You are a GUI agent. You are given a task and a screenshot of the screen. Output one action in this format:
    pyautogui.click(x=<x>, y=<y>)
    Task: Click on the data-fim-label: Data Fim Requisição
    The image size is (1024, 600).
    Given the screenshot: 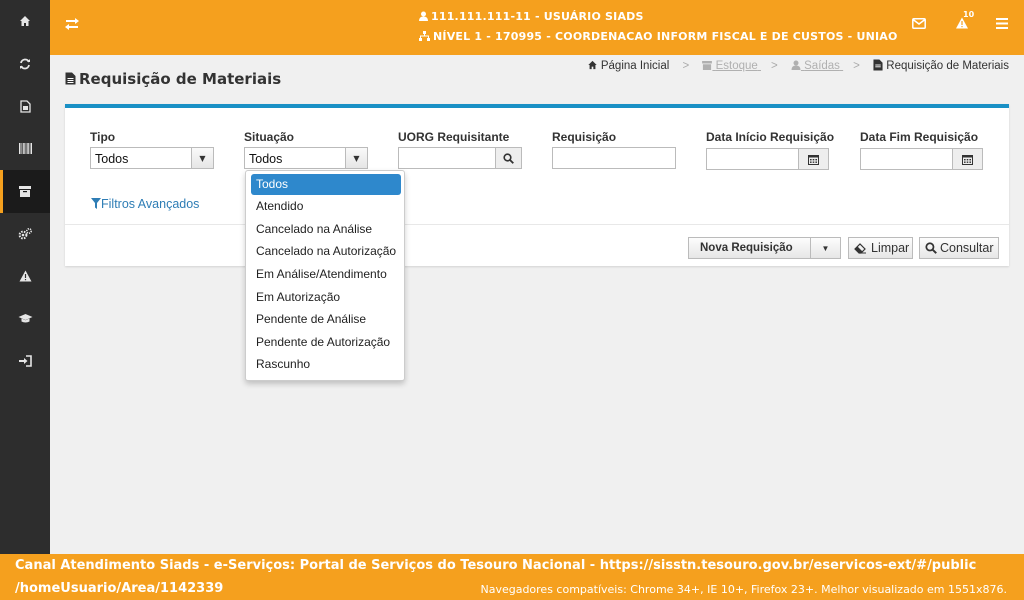 What is the action you would take?
    pyautogui.click(x=919, y=137)
    